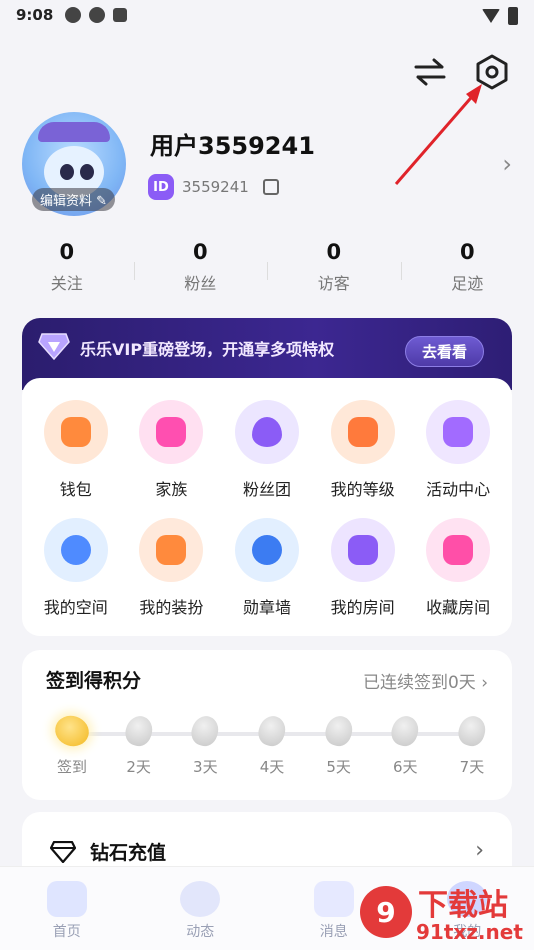 The image size is (534, 950). I want to click on wallet-icon, so click(75, 432).